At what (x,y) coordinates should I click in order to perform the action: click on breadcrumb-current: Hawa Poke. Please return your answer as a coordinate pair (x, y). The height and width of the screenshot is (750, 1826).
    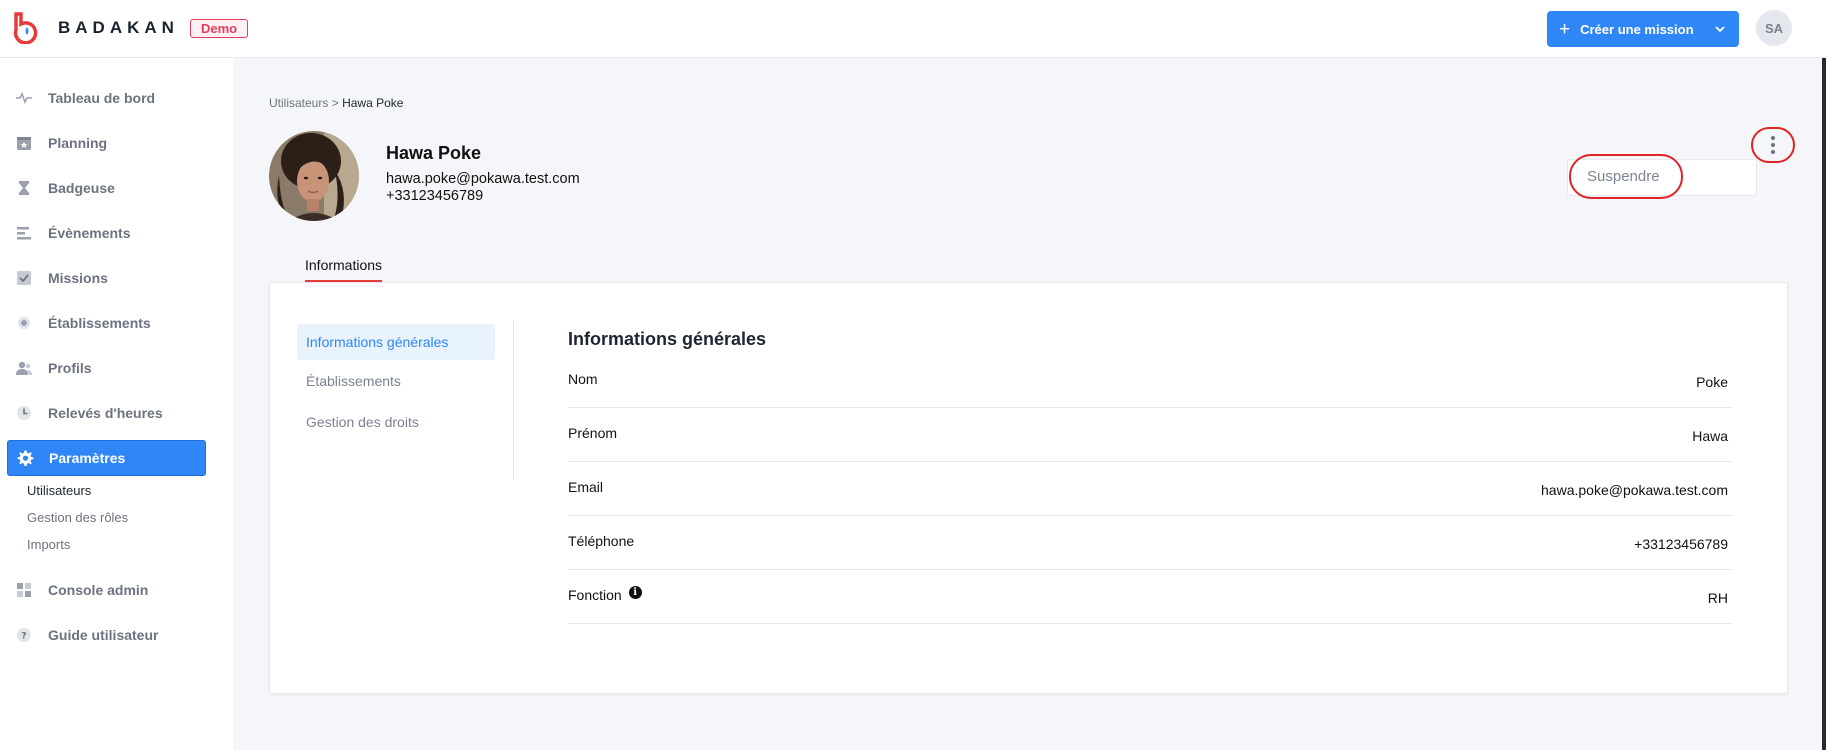
    Looking at the image, I should click on (373, 103).